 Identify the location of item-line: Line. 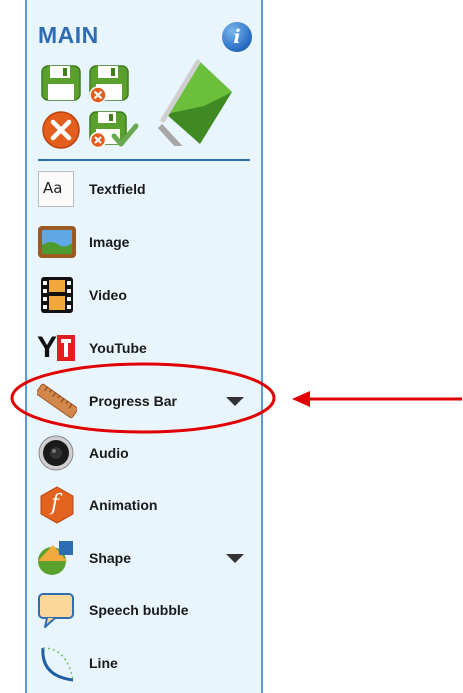
(145, 663).